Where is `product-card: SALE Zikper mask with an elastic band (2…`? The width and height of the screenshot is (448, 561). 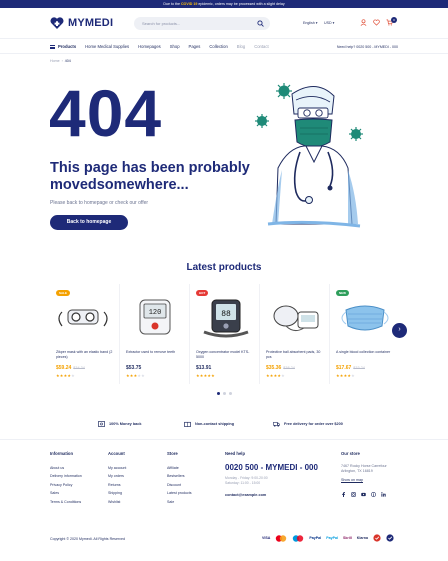
product-card: SALE Zikper mask with an elastic band (2… is located at coordinates (85, 334).